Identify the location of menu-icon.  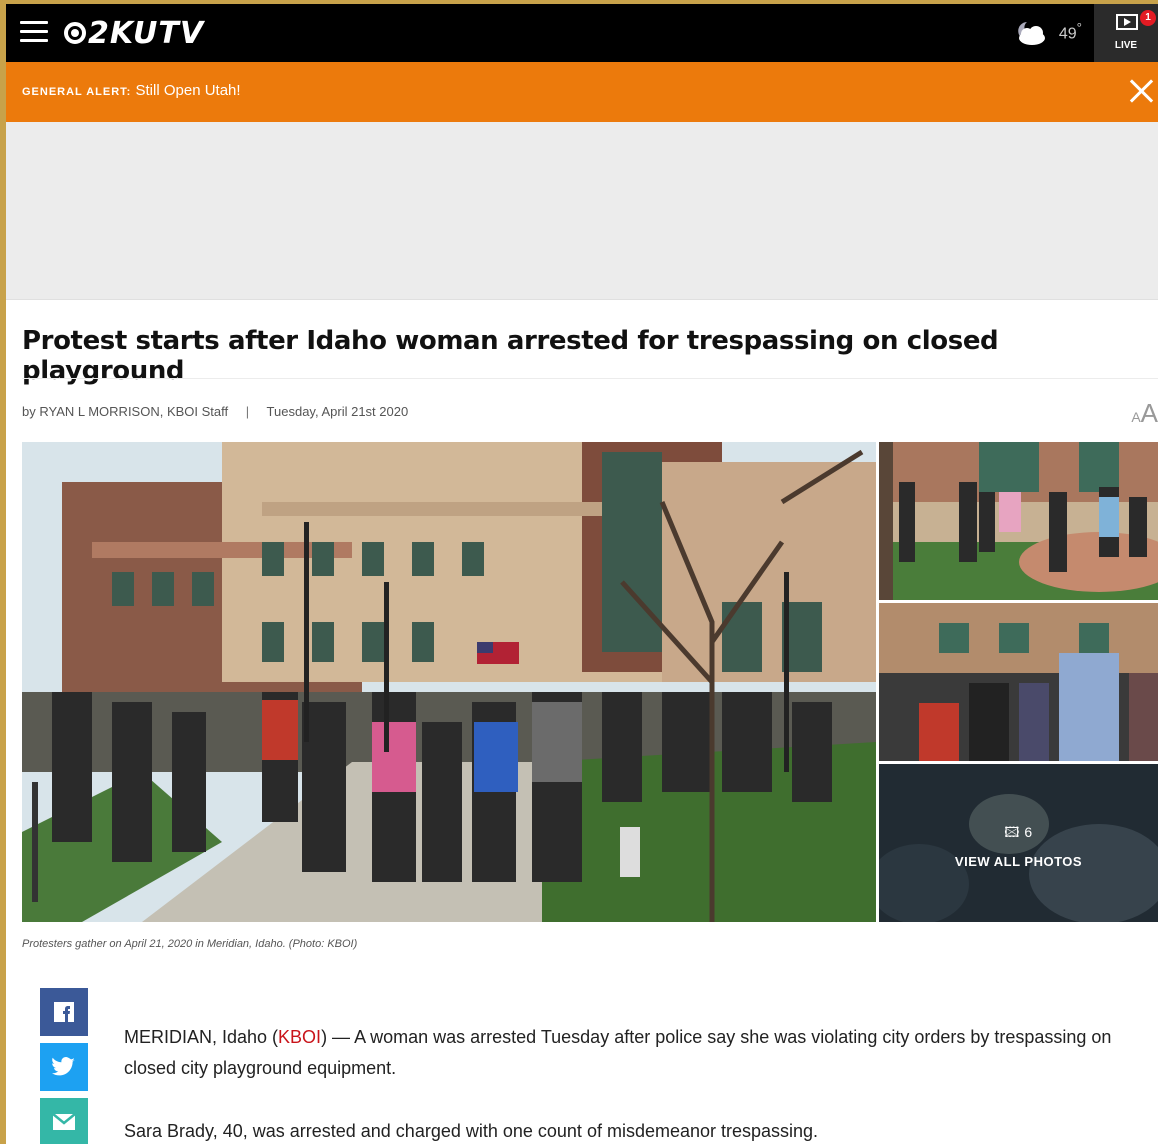
(34, 32).